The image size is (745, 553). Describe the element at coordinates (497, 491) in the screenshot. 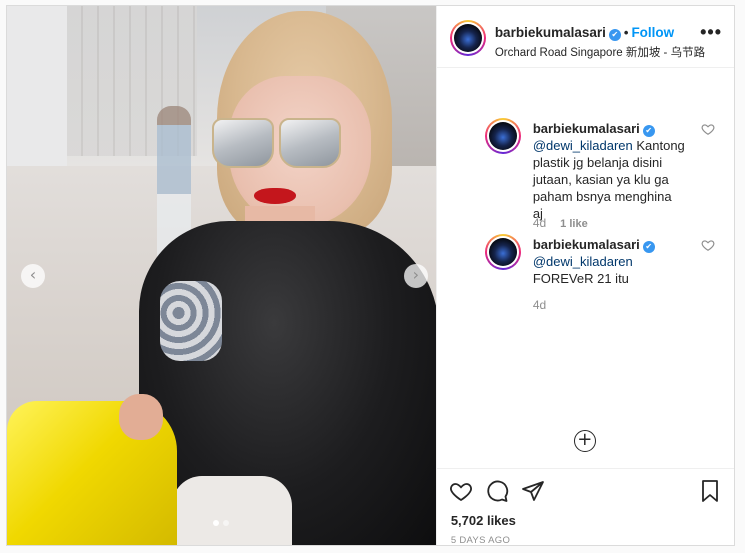

I see `comment-icon` at that location.